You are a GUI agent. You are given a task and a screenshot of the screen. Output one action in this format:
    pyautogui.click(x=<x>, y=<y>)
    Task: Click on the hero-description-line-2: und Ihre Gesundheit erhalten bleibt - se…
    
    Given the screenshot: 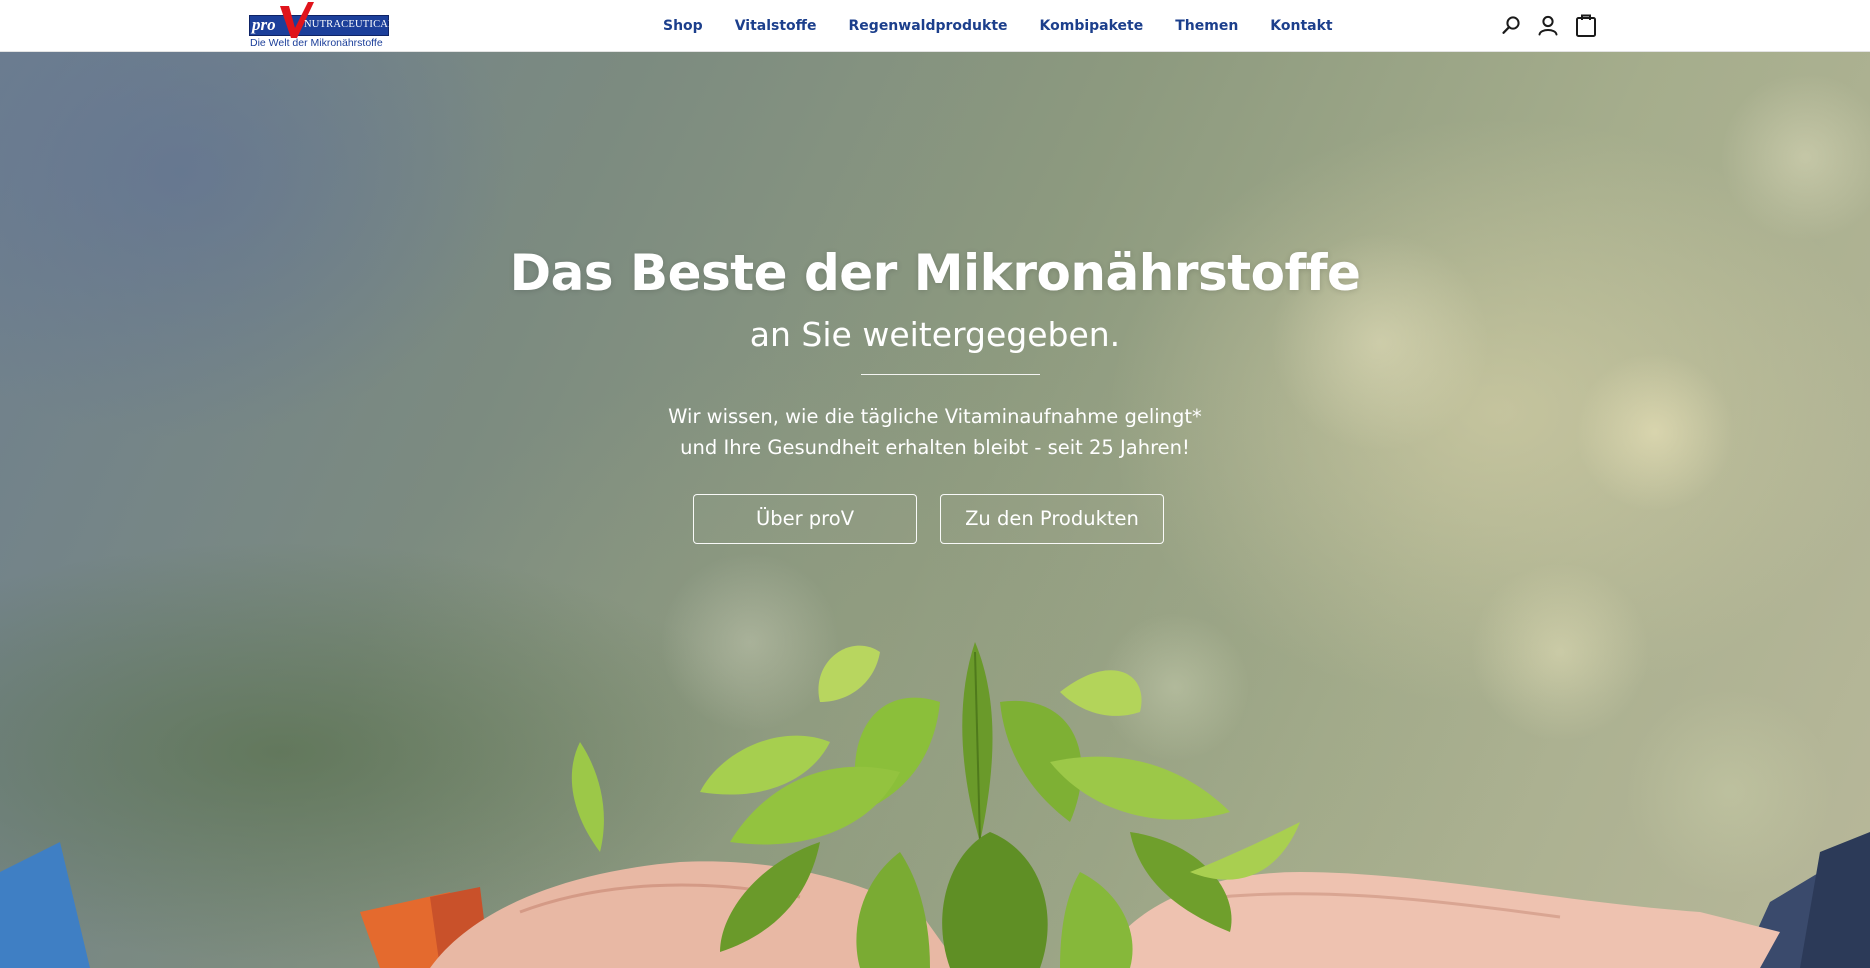 What is the action you would take?
    pyautogui.click(x=935, y=447)
    